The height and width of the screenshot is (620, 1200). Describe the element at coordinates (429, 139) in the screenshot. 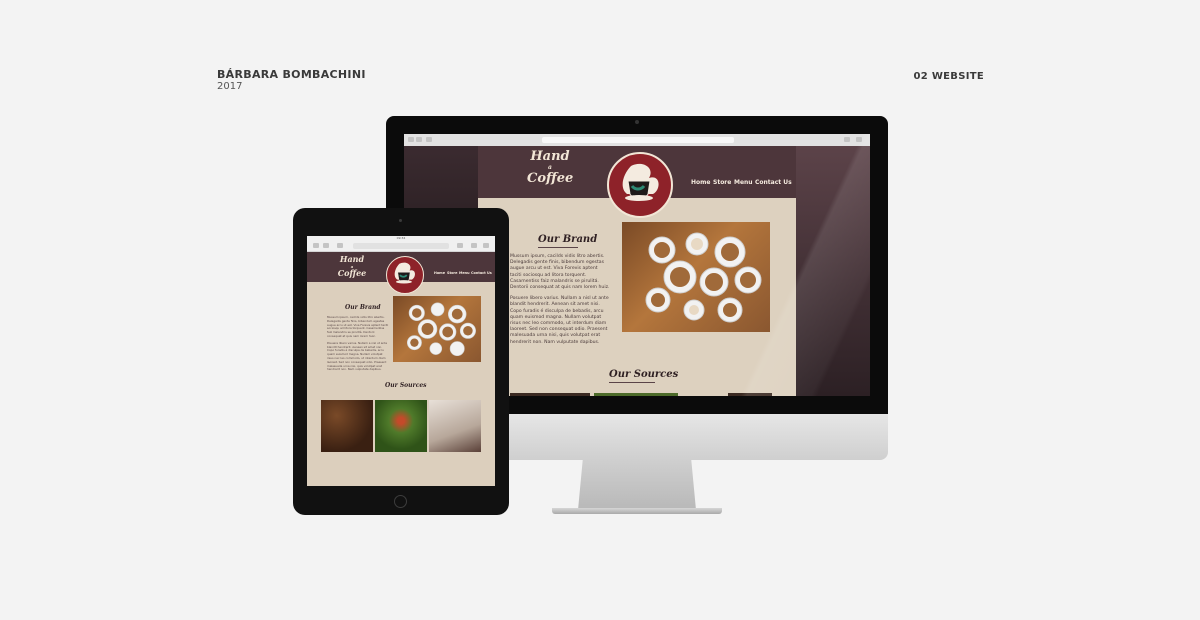

I see `browser-sidebar-button` at that location.